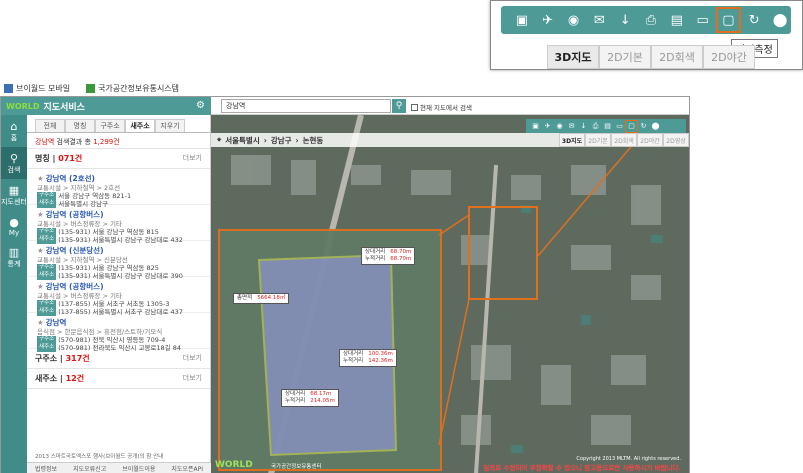 The image size is (803, 473). I want to click on sidebar-item-stats: ▥ 통계, so click(14, 257).